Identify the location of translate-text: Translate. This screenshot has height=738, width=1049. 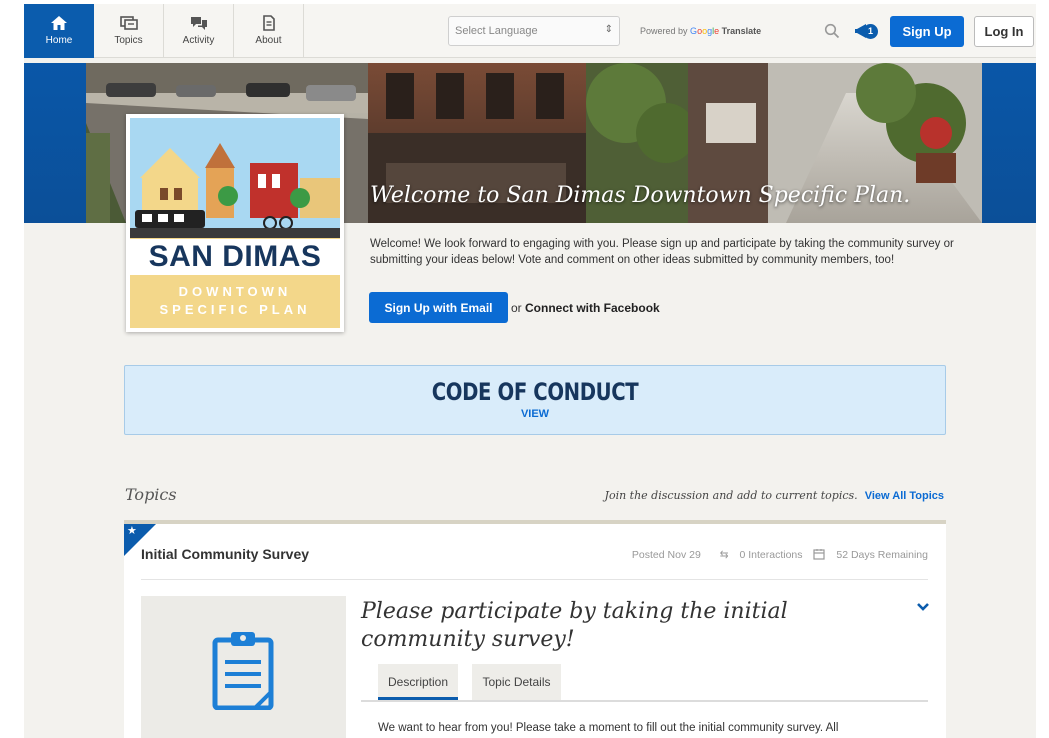
(741, 31).